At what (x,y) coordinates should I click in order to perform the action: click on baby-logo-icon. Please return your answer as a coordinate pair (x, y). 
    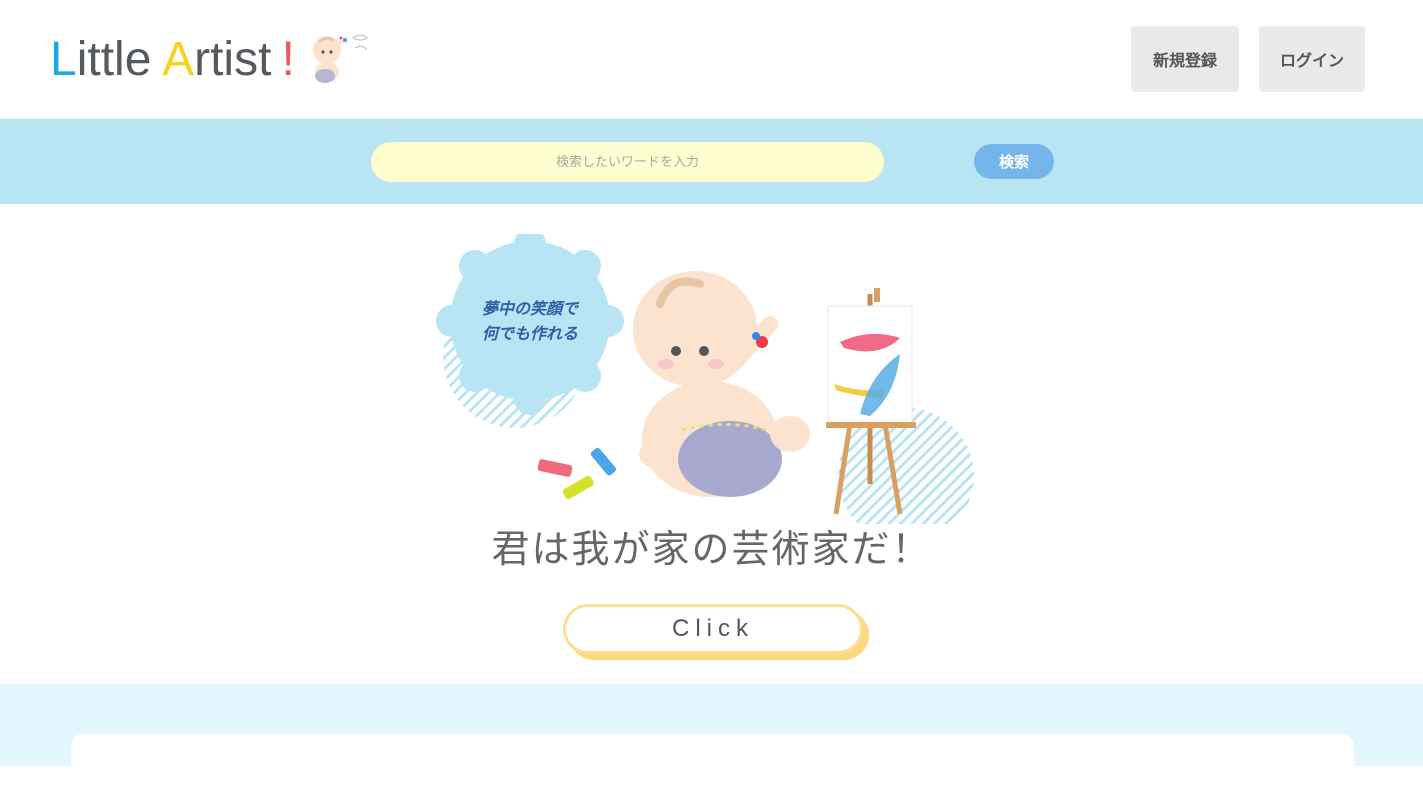
    Looking at the image, I should click on (340, 58).